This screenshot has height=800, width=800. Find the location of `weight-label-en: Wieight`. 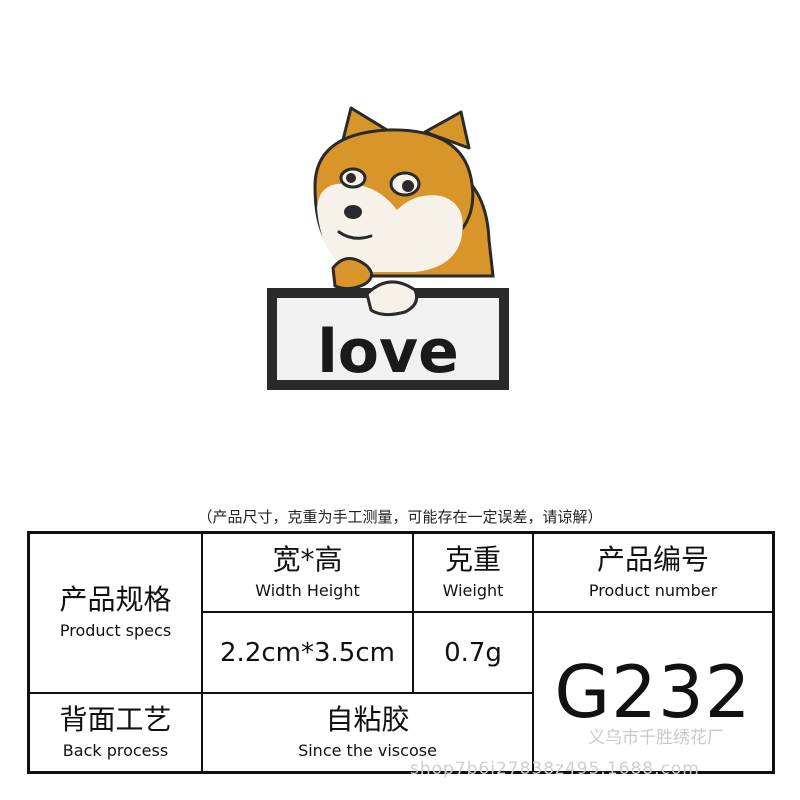

weight-label-en: Wieight is located at coordinates (473, 590).